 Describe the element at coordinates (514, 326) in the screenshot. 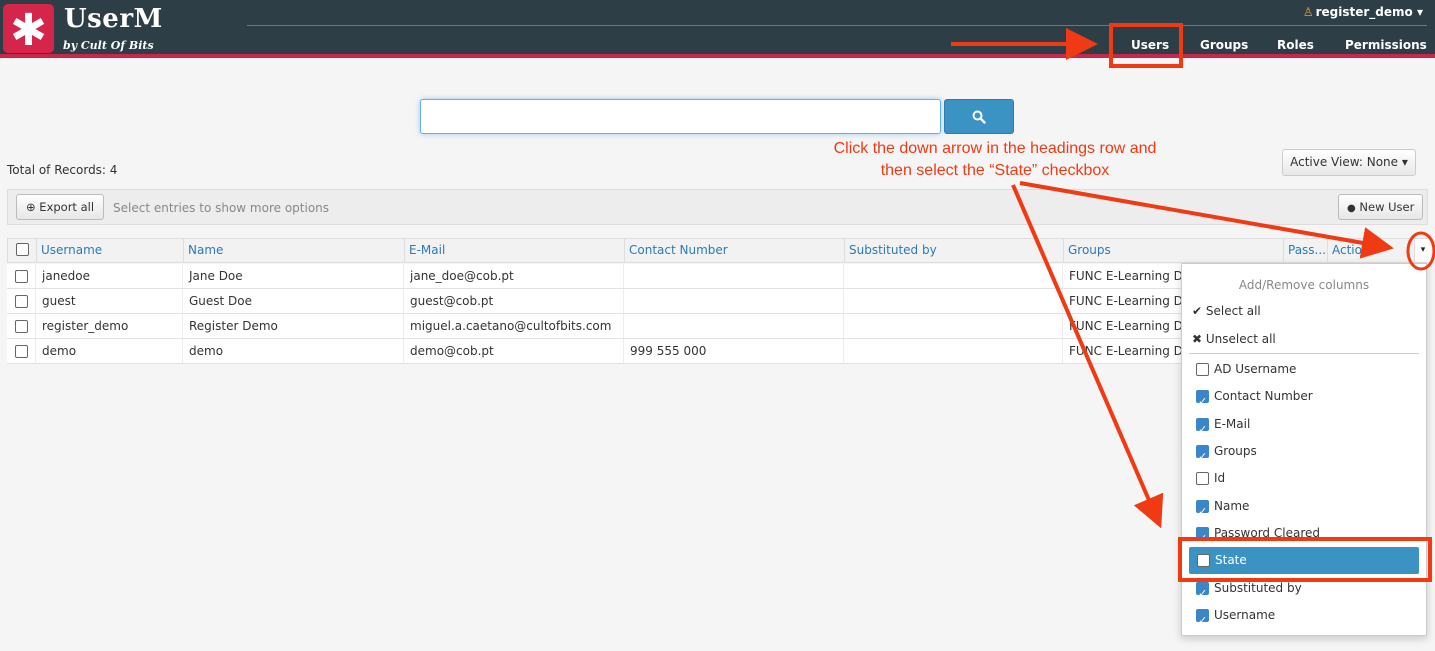

I see `cell-email: miguel.a.caetano@cultofbits.com` at that location.